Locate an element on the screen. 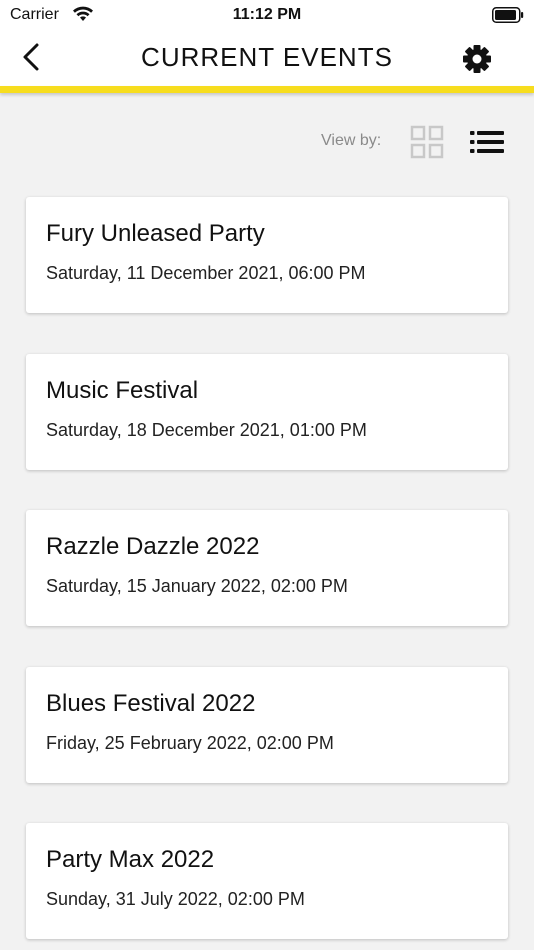  event-date: Friday, 25 February 2022, 02:00 PM is located at coordinates (190, 742).